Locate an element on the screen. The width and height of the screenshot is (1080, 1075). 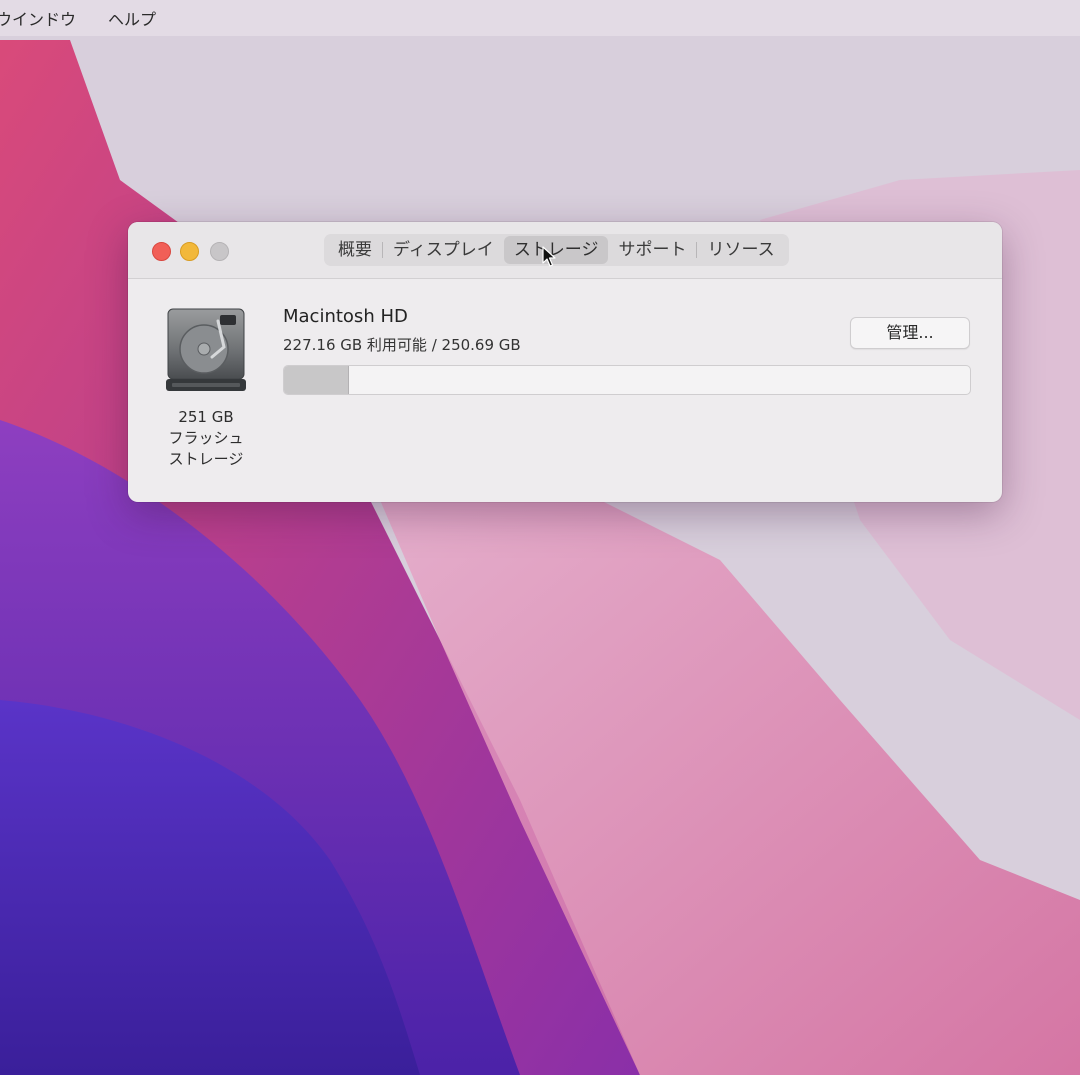
menu-window: ウインドウ is located at coordinates (38, 18).